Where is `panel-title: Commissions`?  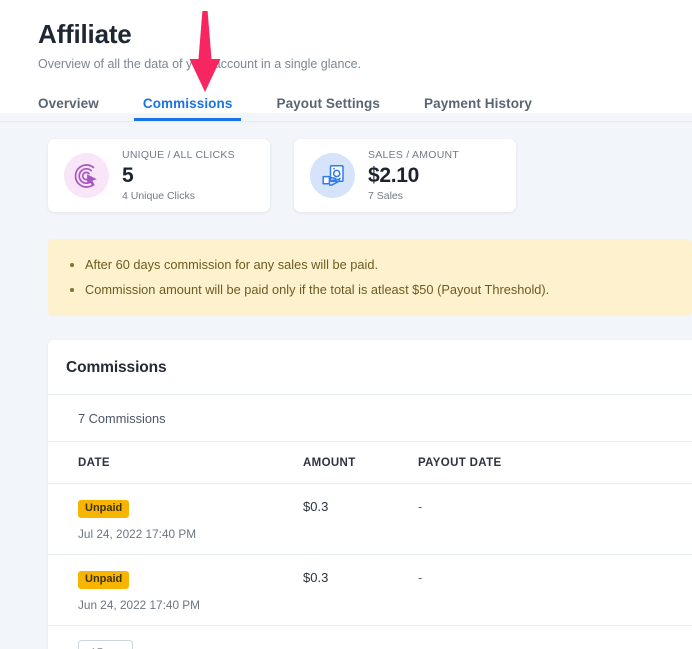
panel-title: Commissions is located at coordinates (116, 367).